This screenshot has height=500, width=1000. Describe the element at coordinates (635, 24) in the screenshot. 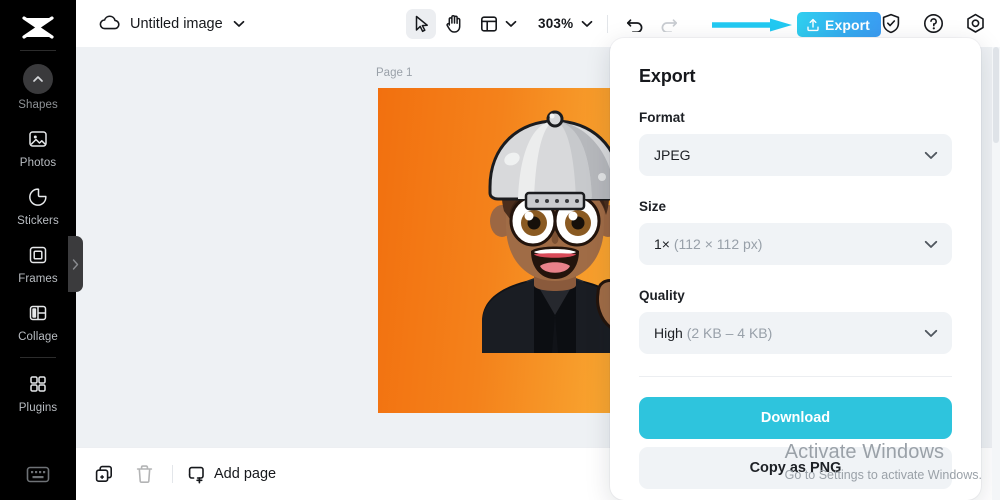

I see `undo-button` at that location.